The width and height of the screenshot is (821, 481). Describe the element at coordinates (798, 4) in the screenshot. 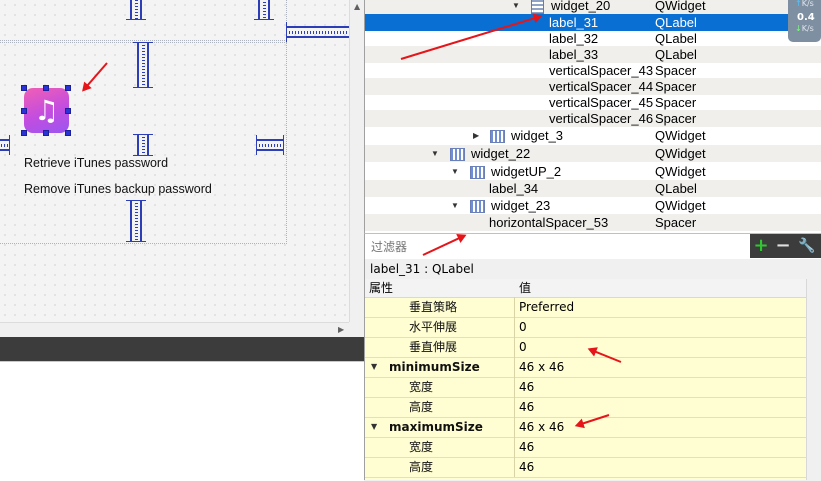

I see `upload-arrow-icon: ↑` at that location.